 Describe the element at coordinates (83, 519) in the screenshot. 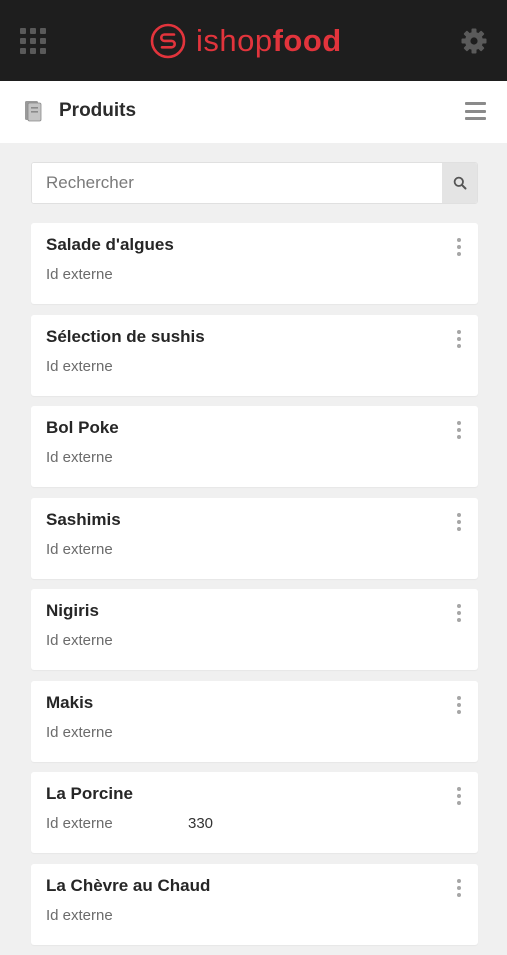

I see `product-name: Sashimis` at that location.